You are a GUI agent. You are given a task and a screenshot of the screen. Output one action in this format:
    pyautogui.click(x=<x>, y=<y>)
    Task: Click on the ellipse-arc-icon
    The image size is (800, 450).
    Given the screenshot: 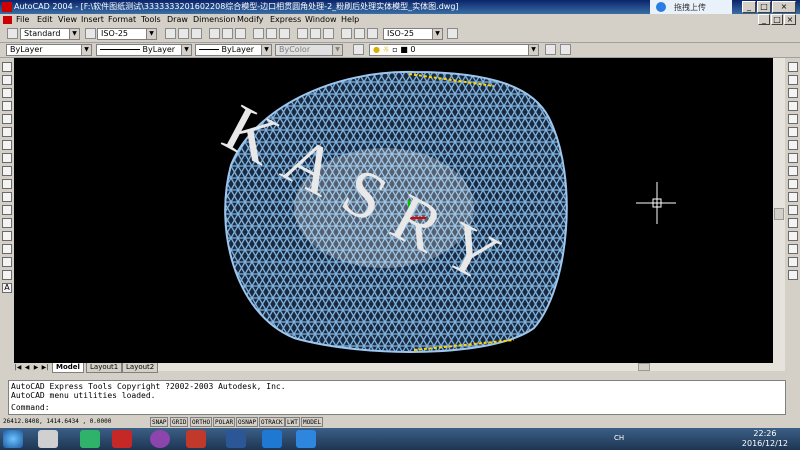 What is the action you would take?
    pyautogui.click(x=7, y=197)
    